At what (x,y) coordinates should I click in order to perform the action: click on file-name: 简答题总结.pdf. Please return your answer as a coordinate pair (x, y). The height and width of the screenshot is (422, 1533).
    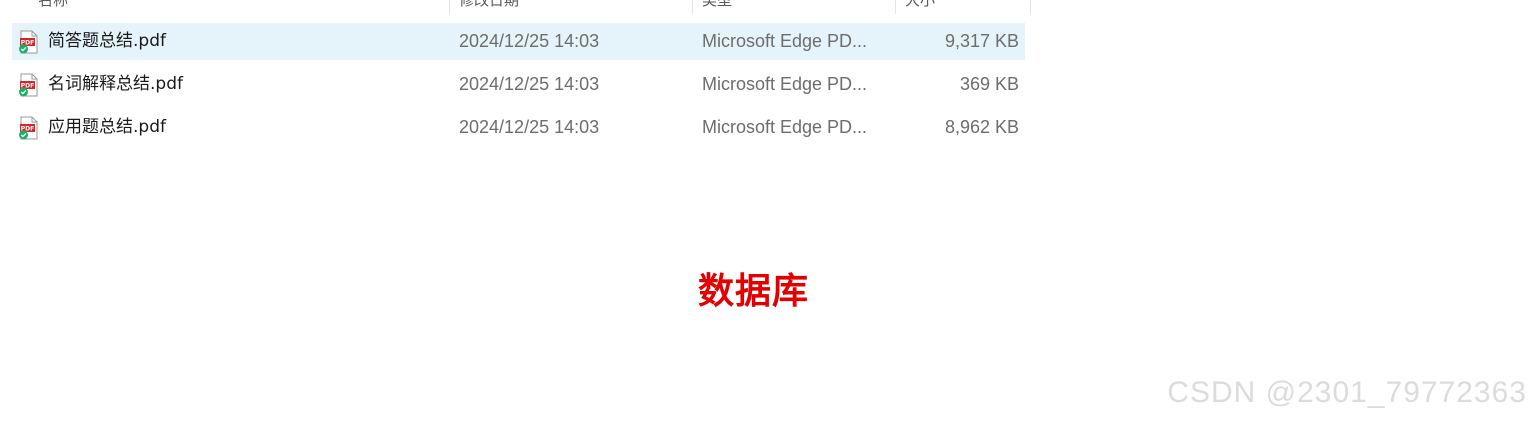
    Looking at the image, I should click on (107, 41).